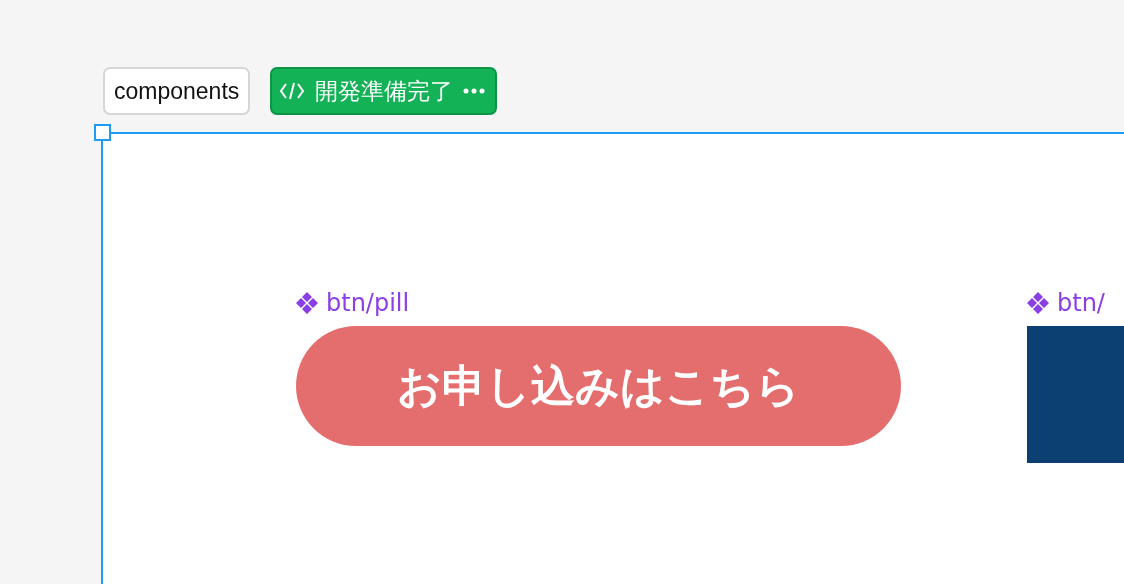 This screenshot has height=584, width=1124. Describe the element at coordinates (368, 303) in the screenshot. I see `component-name: btn/pill` at that location.